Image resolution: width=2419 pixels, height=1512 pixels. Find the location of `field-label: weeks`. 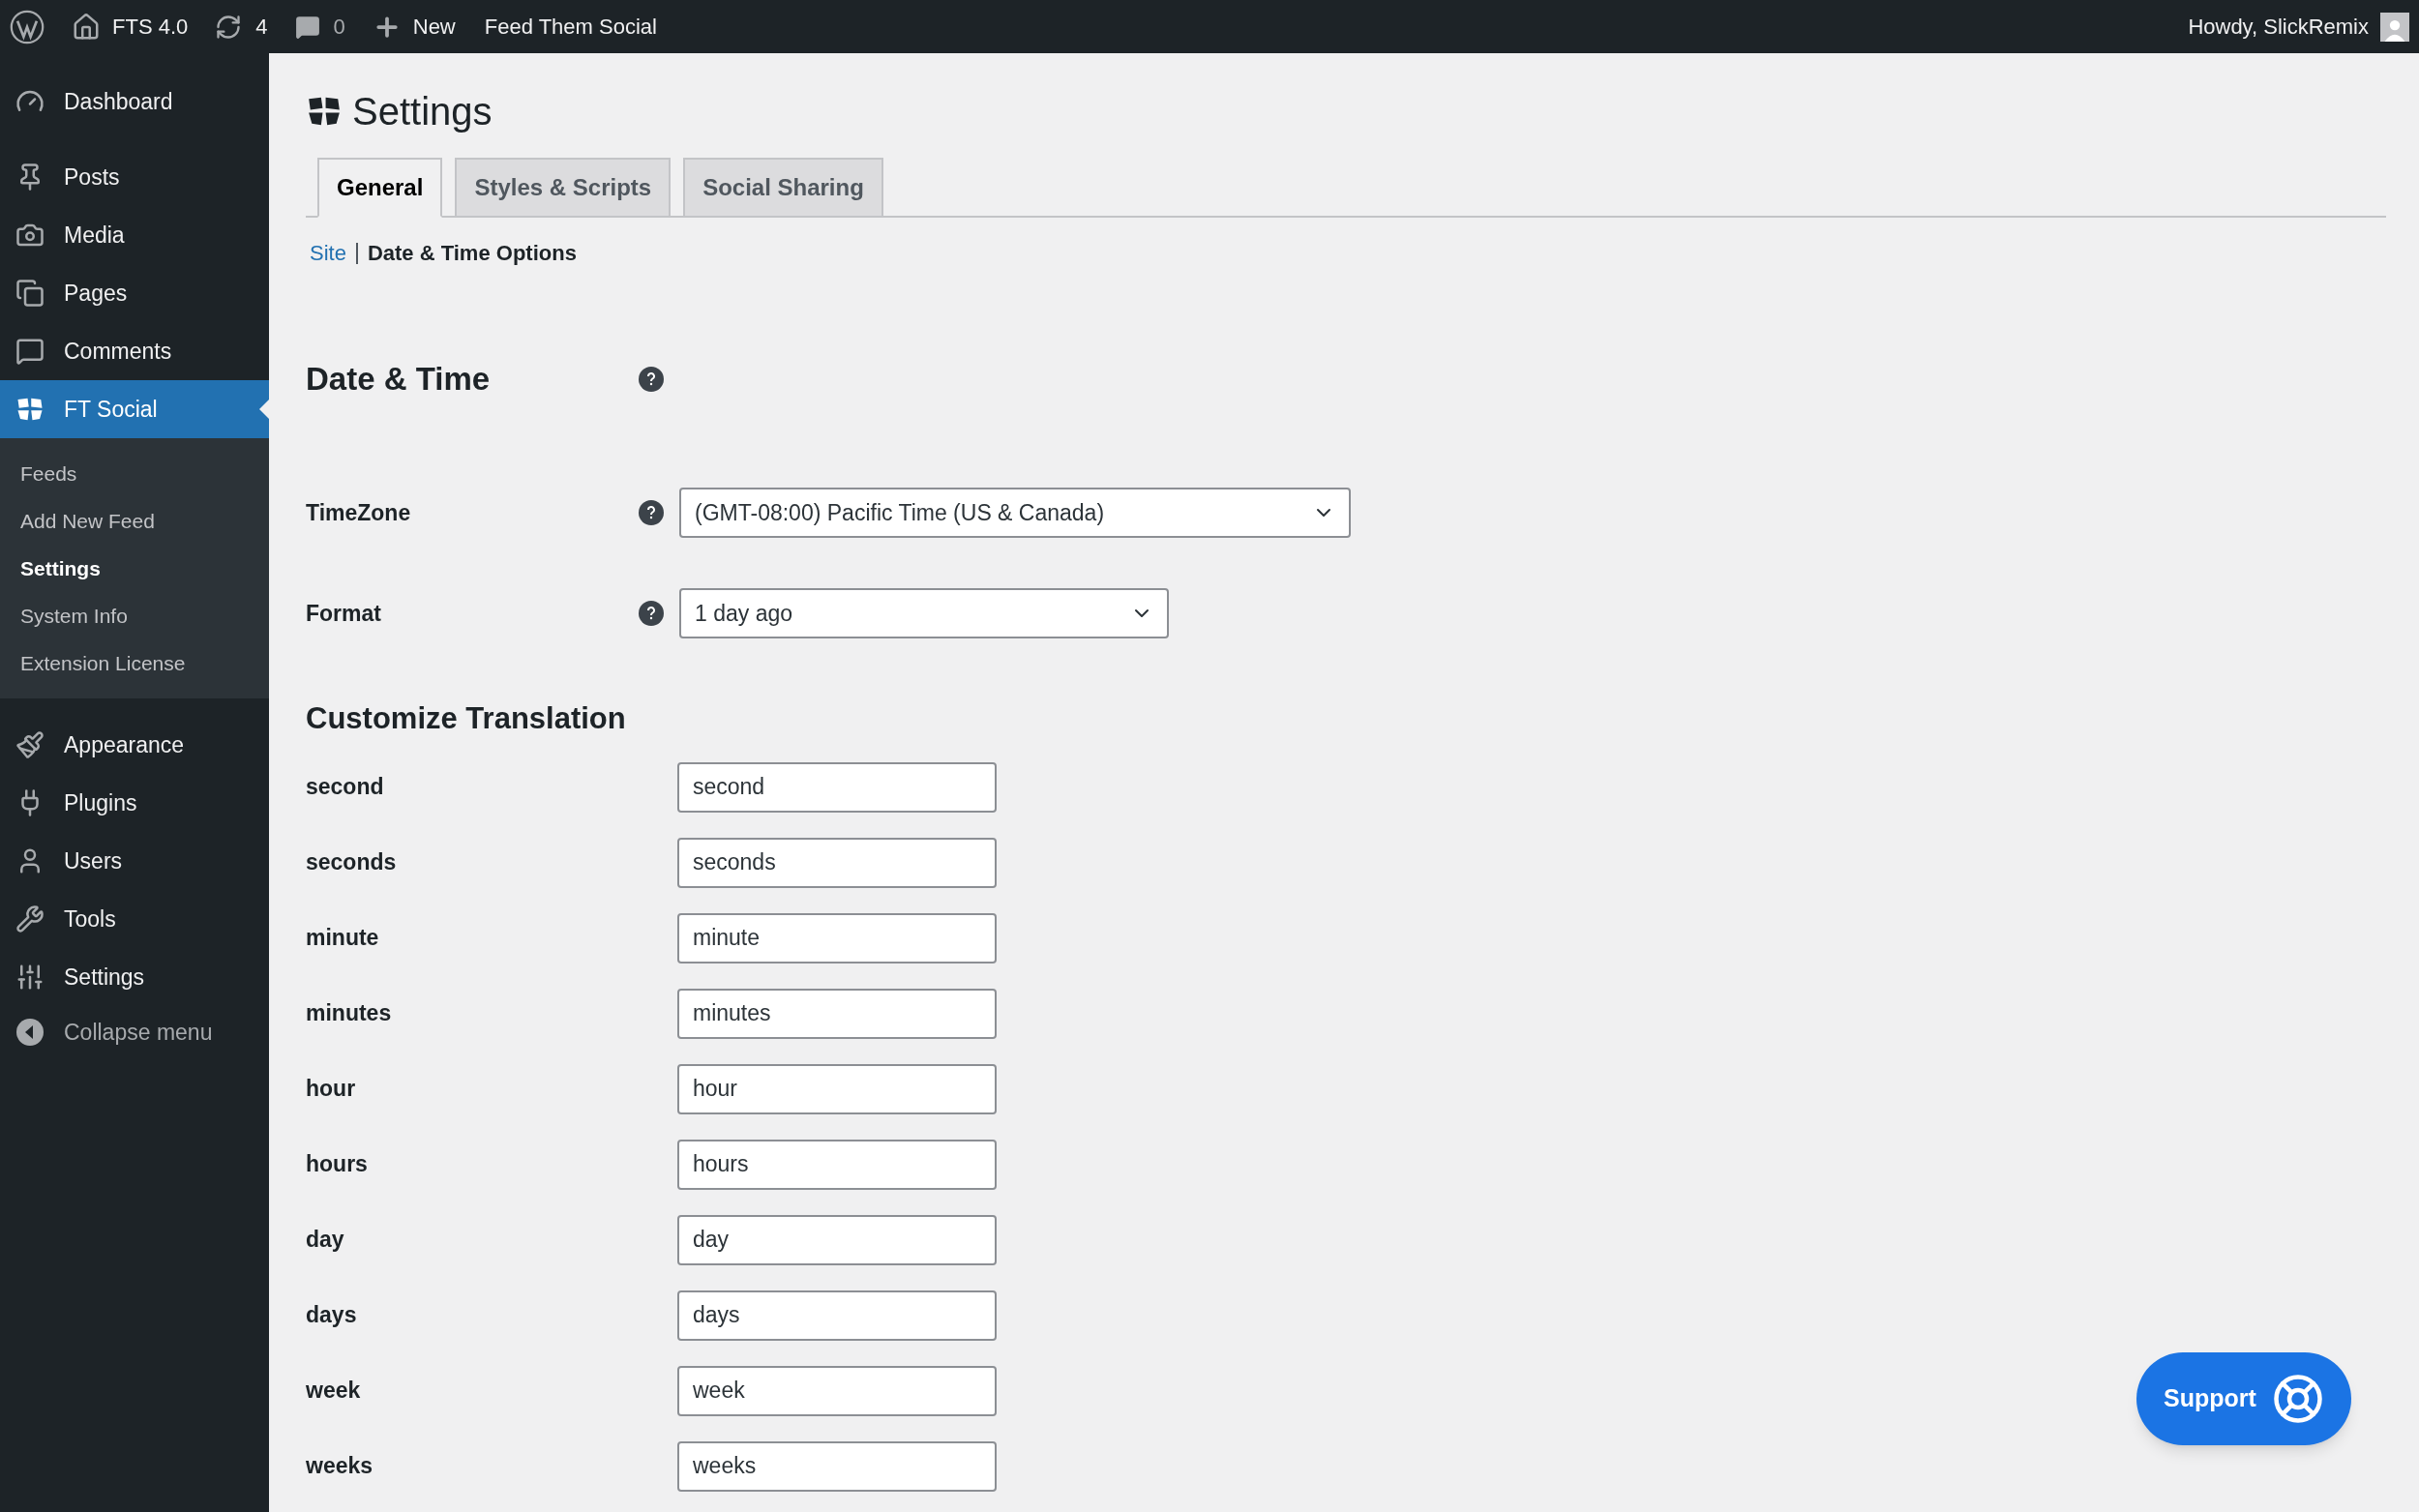

field-label: weeks is located at coordinates (340, 1466).